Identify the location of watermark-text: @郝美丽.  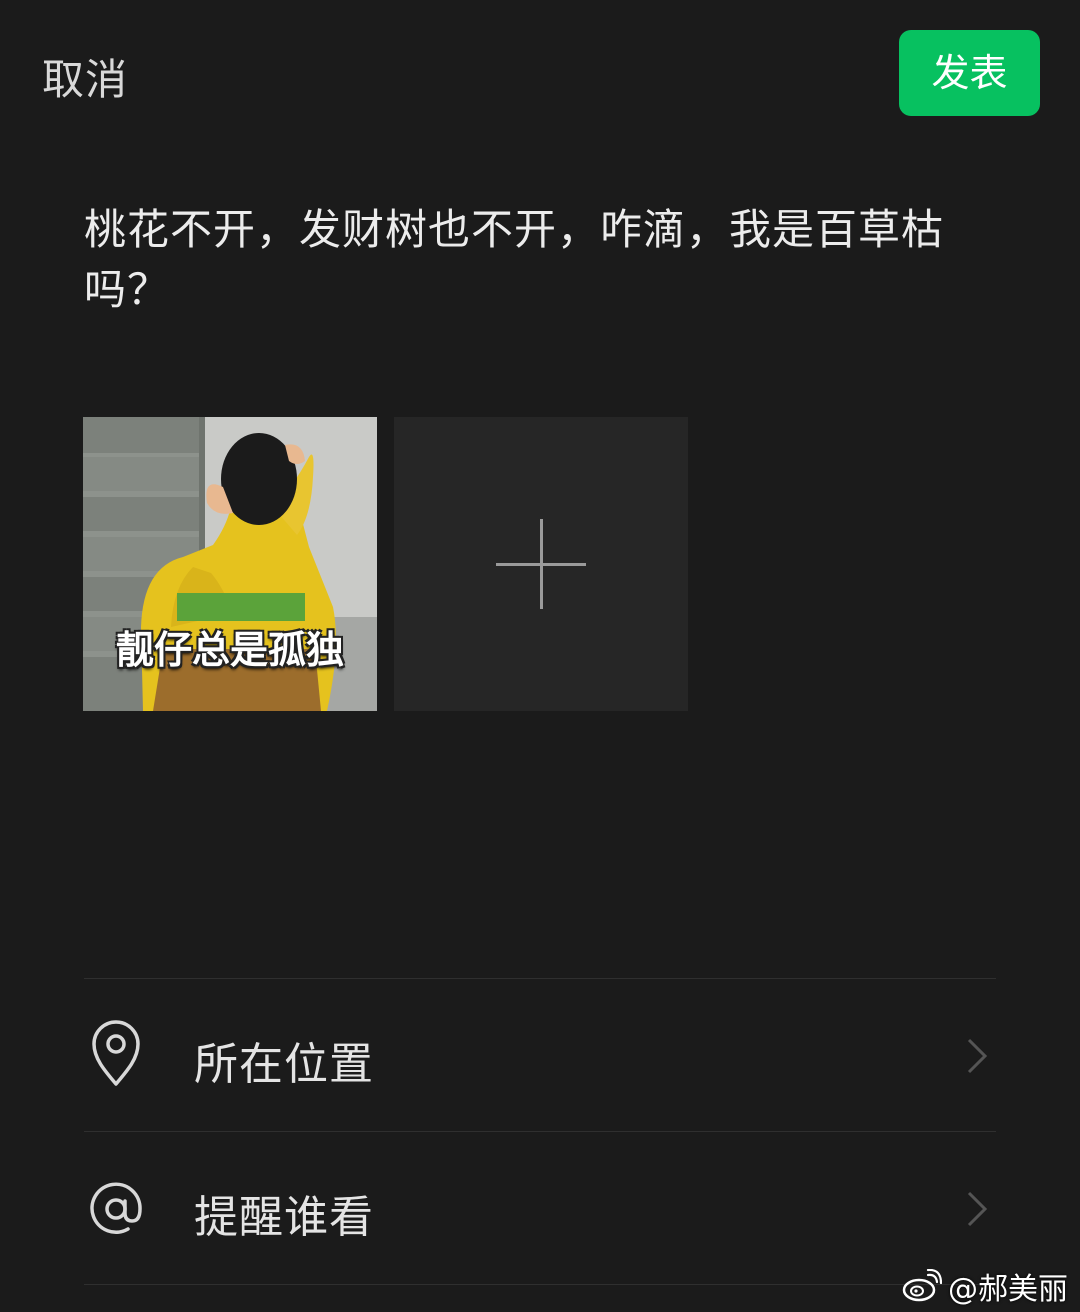
(1008, 1289).